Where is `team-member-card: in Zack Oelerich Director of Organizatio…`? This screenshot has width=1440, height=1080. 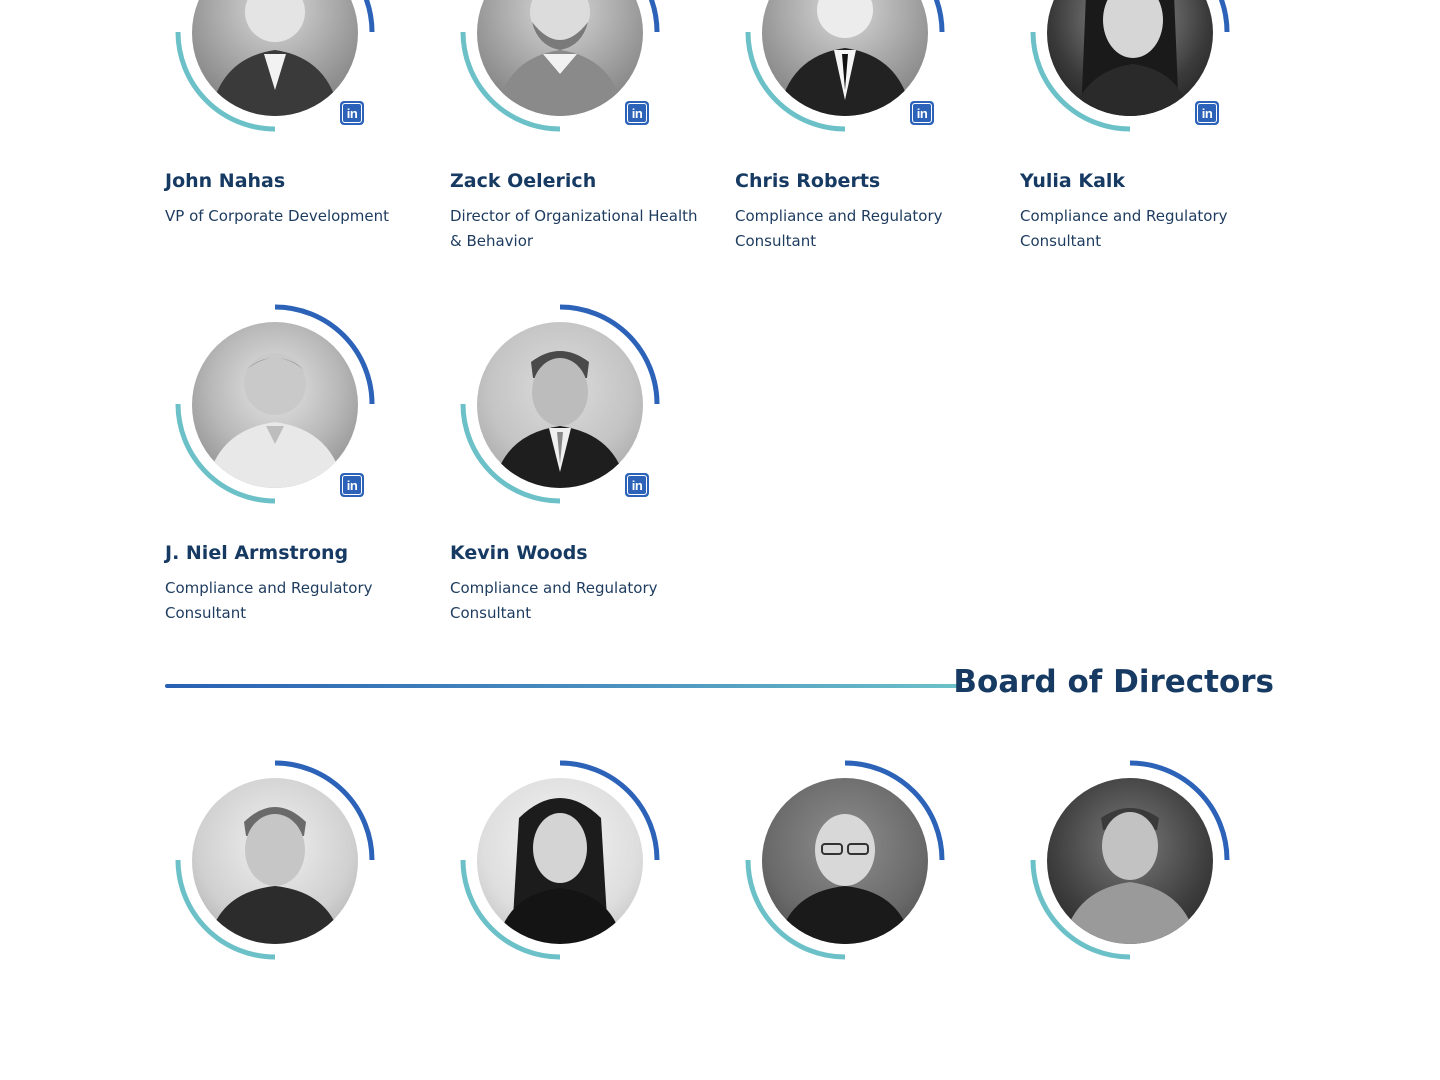 team-member-card: in Zack Oelerich Director of Organizatio… is located at coordinates (592, 126).